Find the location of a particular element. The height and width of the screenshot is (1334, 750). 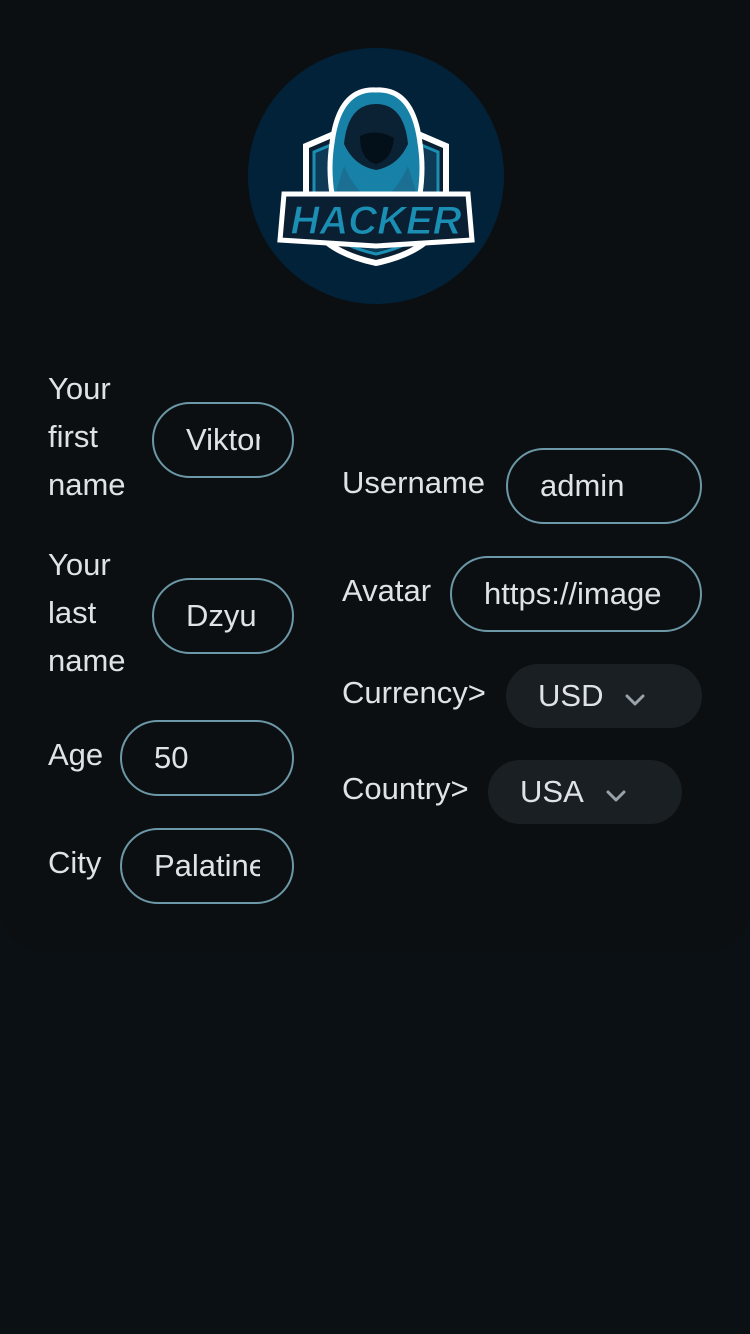

first-name-label-line-2: first is located at coordinates (73, 436).